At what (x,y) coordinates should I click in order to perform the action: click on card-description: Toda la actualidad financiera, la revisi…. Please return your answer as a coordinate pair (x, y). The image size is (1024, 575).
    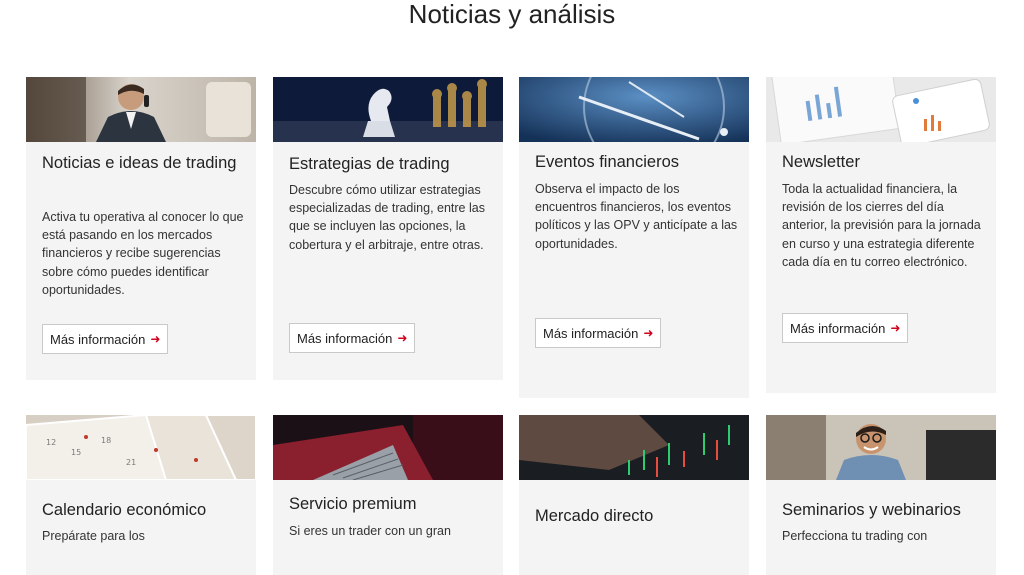
    Looking at the image, I should click on (881, 225).